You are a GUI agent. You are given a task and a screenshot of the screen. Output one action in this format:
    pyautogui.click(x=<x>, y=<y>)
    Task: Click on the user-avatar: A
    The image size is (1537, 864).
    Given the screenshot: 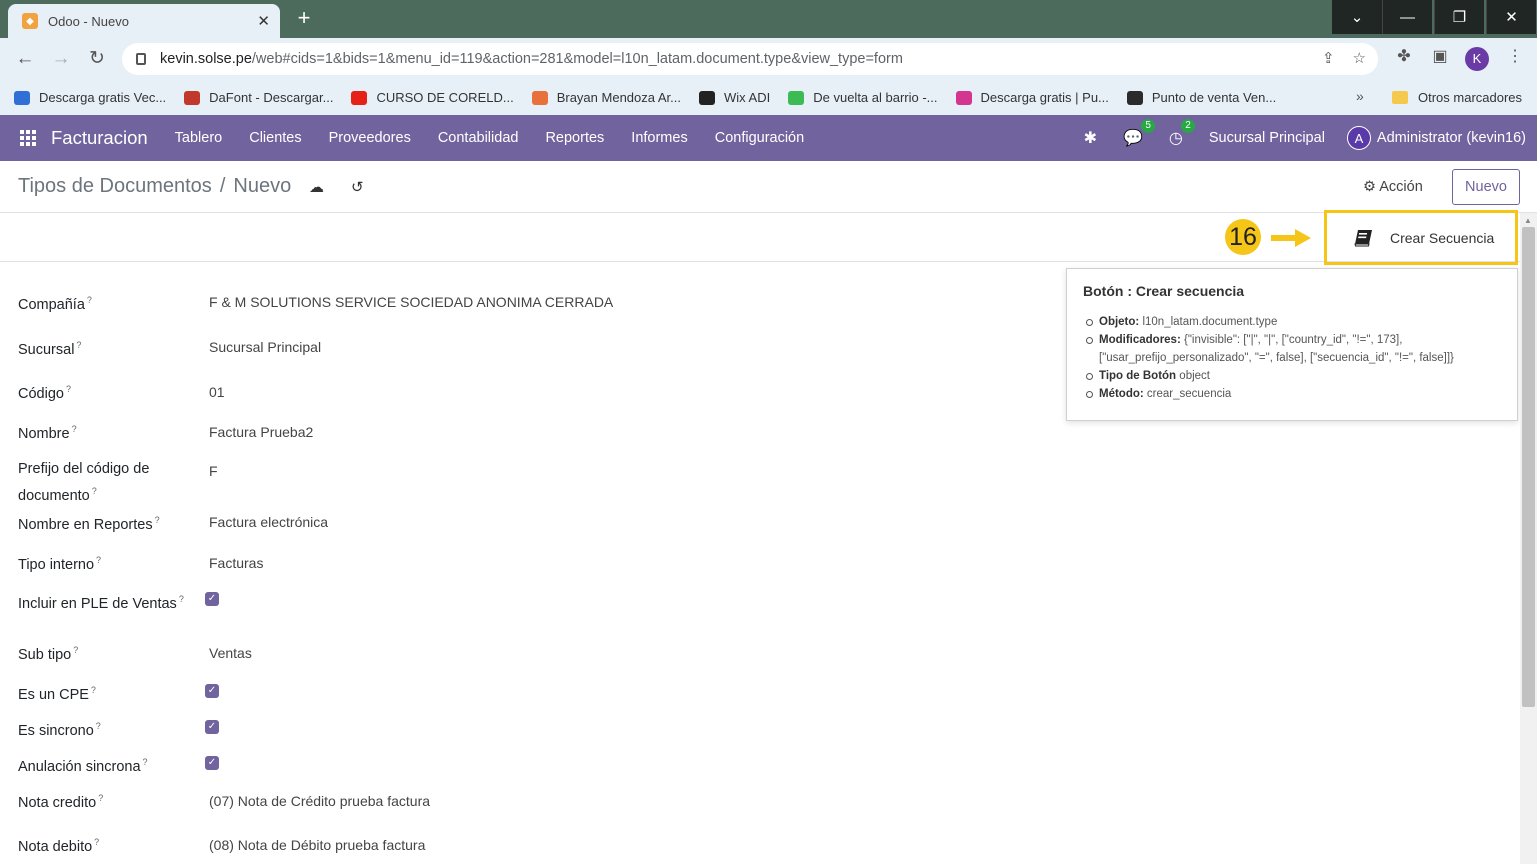 What is the action you would take?
    pyautogui.click(x=1358, y=138)
    